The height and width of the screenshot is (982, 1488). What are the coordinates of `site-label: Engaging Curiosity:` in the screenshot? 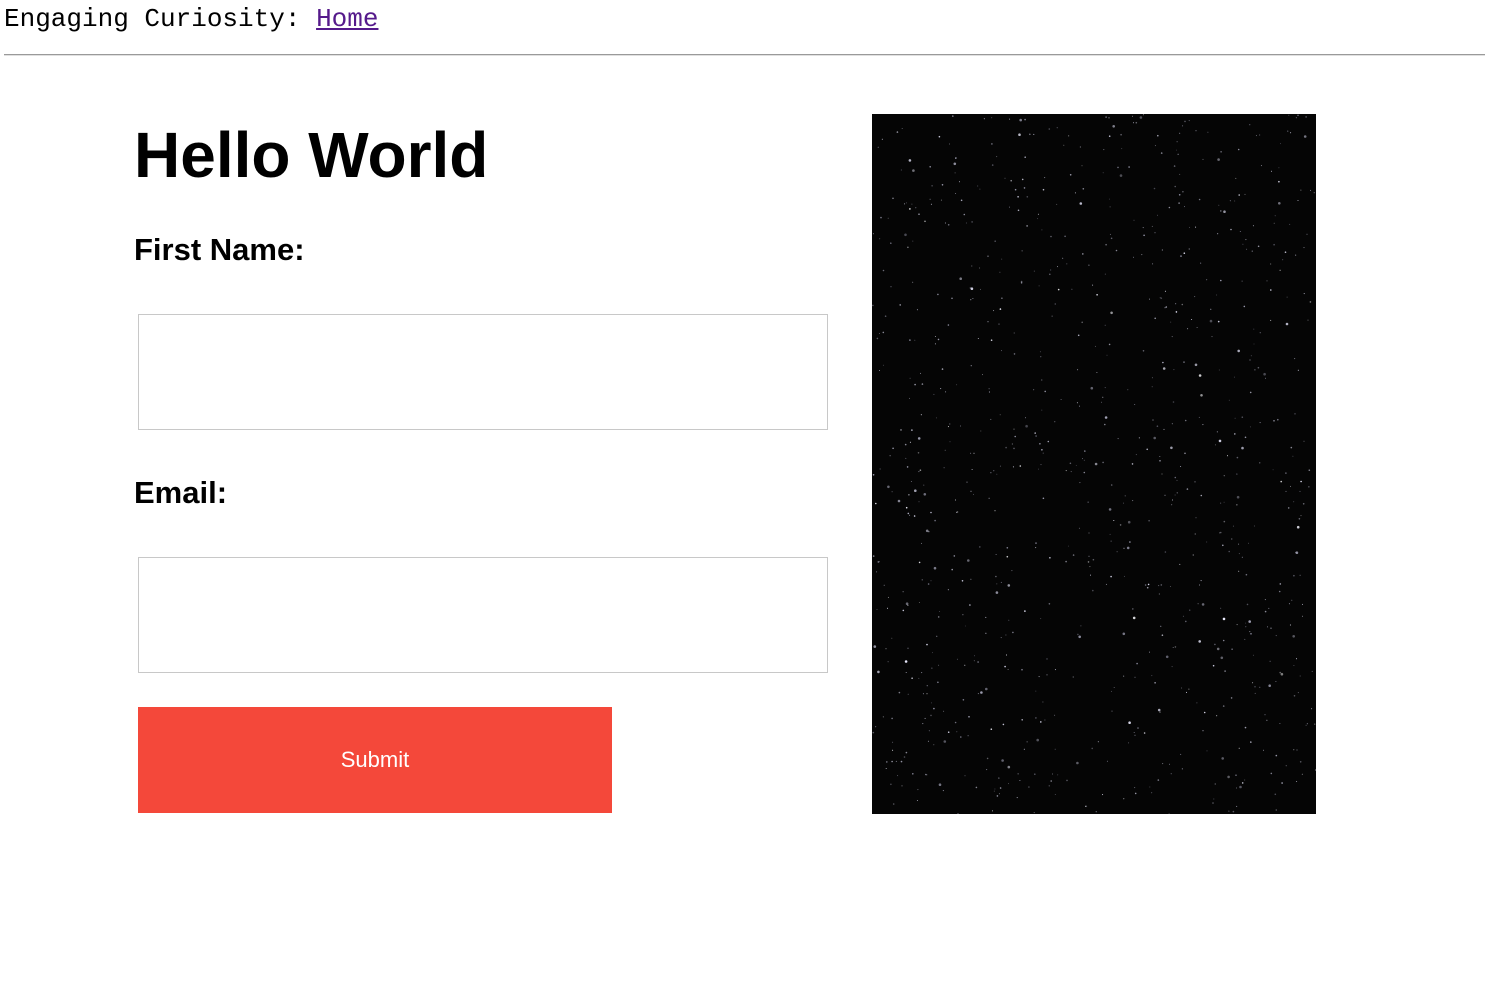 It's located at (152, 19).